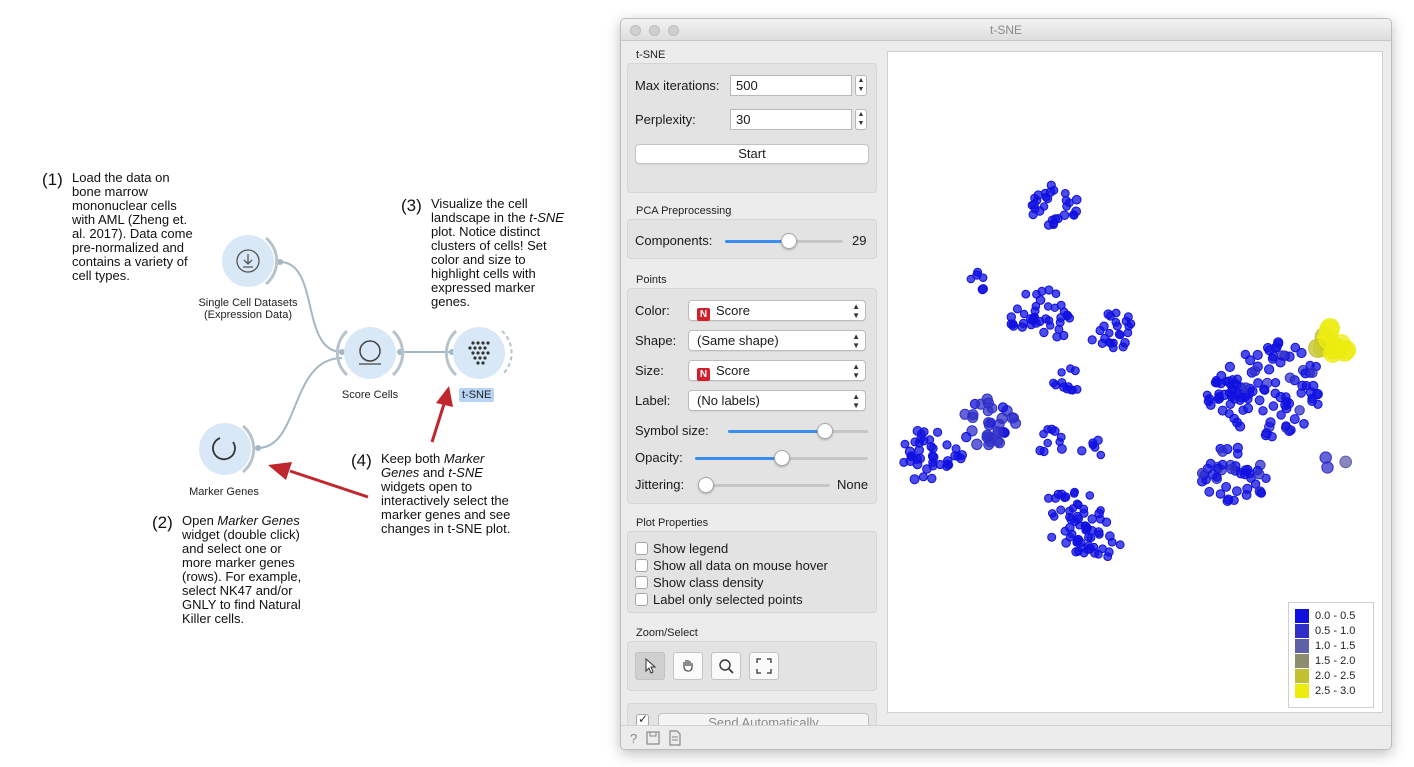  What do you see at coordinates (1006, 30) in the screenshot?
I see `window-titlebar: t-SNE` at bounding box center [1006, 30].